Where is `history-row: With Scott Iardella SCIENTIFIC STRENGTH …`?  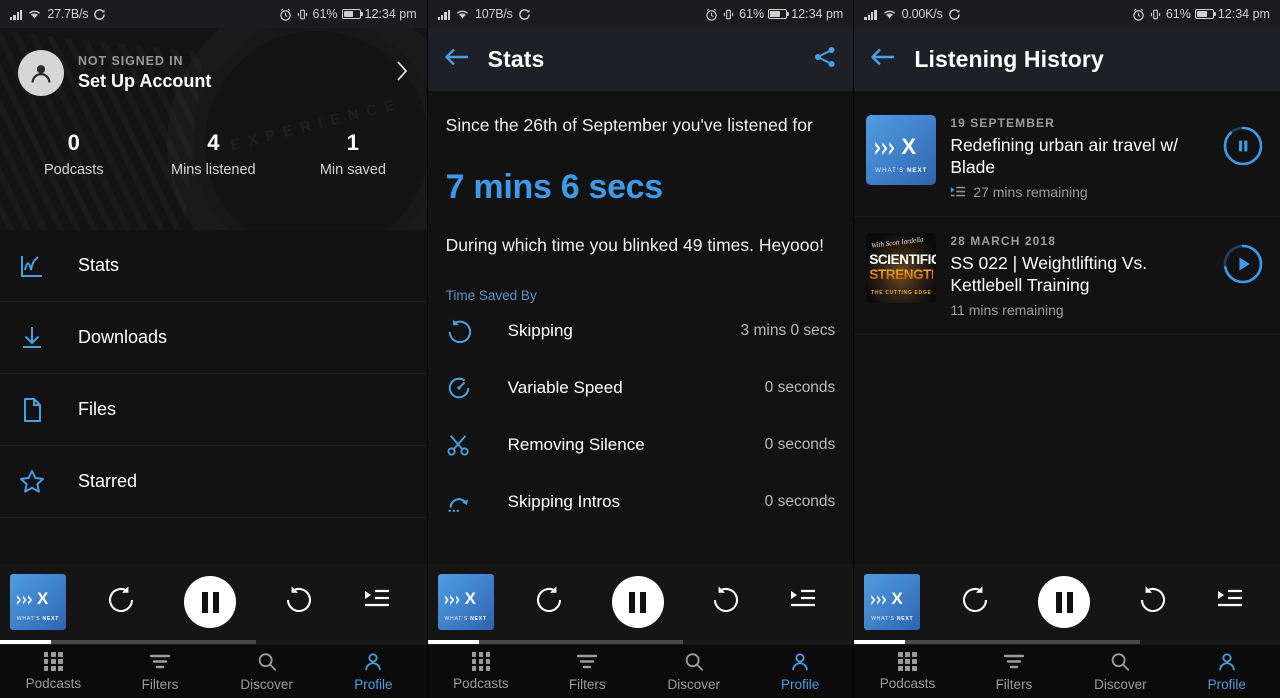 history-row: With Scott Iardella SCIENTIFIC STRENGTH … is located at coordinates (1067, 276).